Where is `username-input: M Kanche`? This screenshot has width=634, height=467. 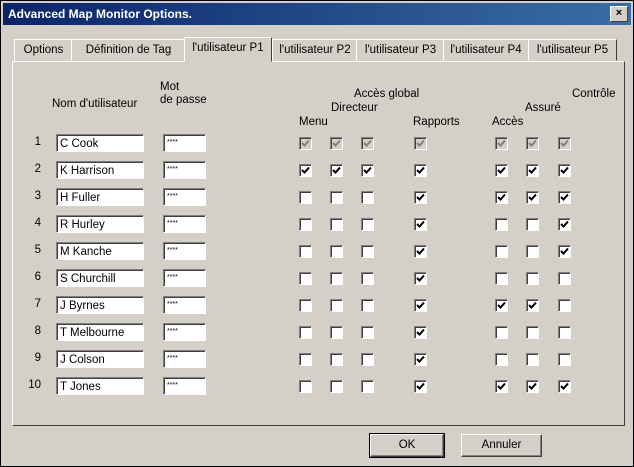 username-input: M Kanche is located at coordinates (100, 251).